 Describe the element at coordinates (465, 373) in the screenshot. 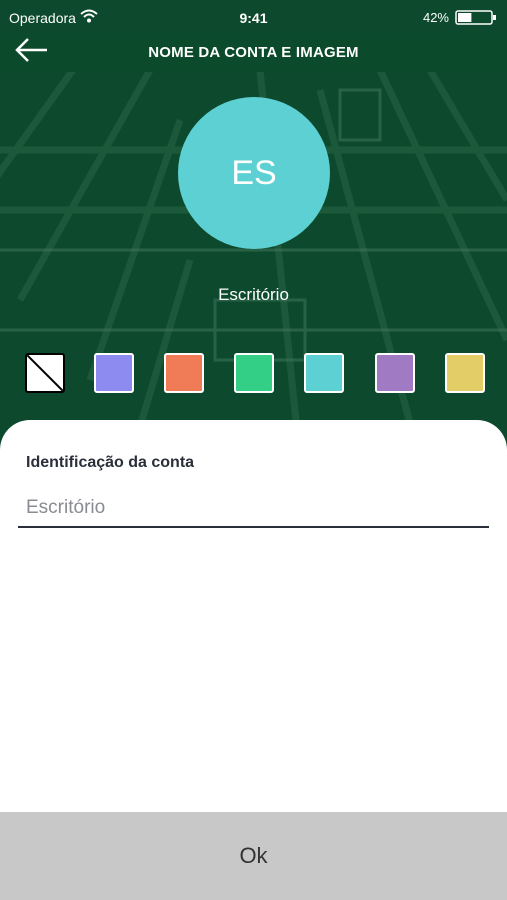

I see `swatch-yellow` at that location.